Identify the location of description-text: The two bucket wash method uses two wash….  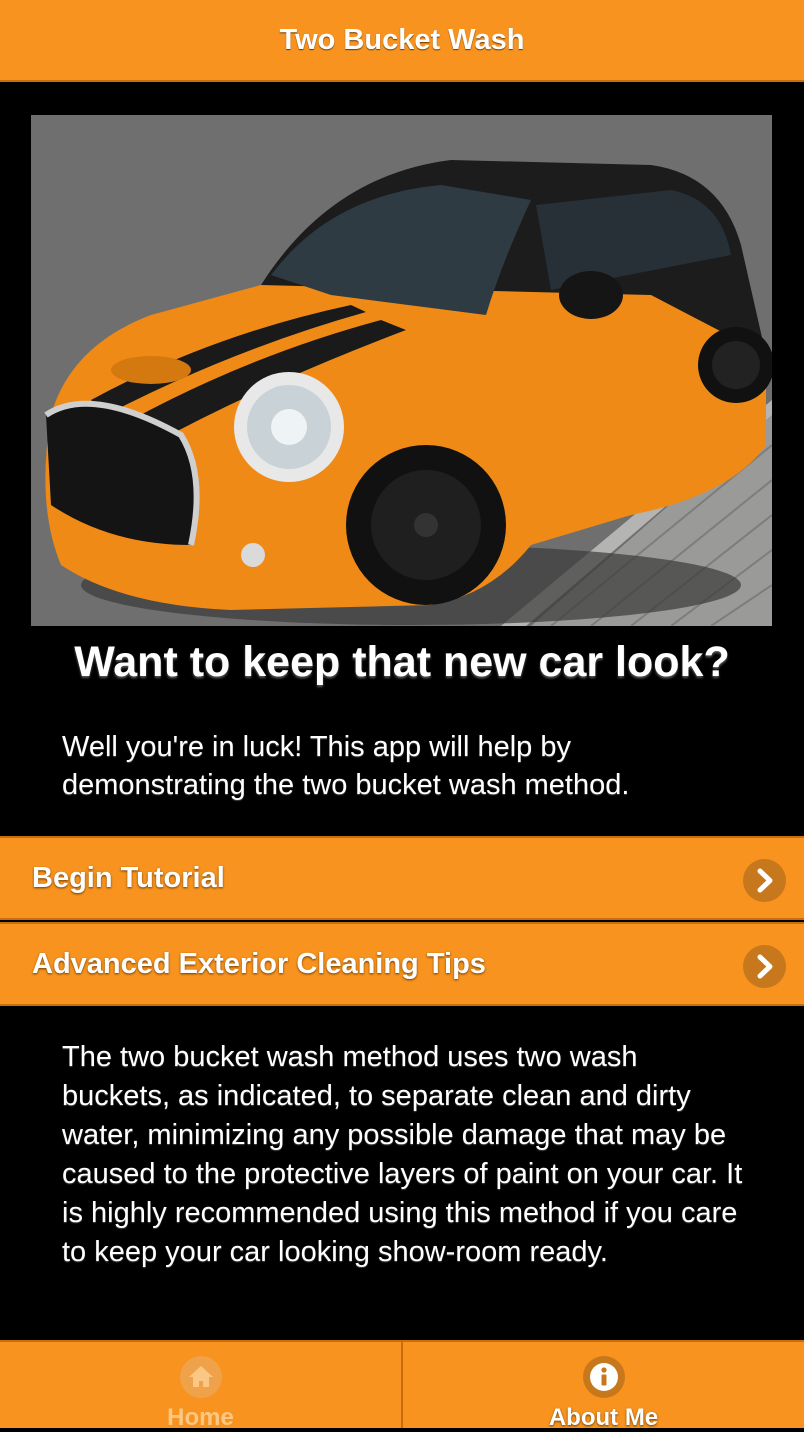
(402, 1154).